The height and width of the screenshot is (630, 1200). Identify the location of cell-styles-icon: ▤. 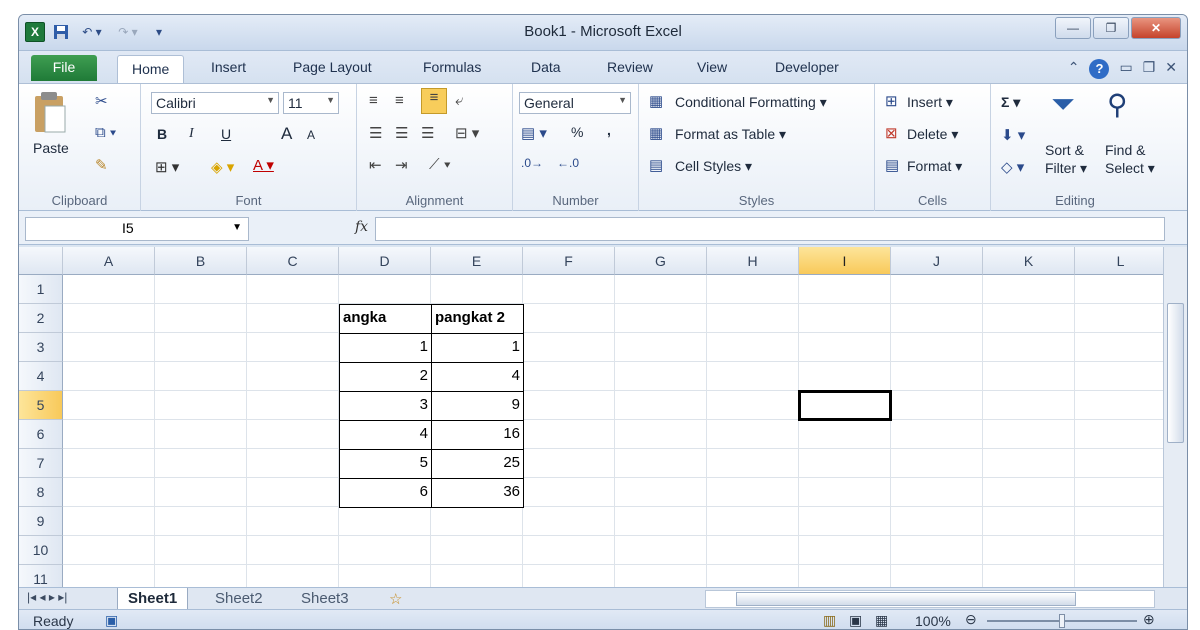
(656, 165).